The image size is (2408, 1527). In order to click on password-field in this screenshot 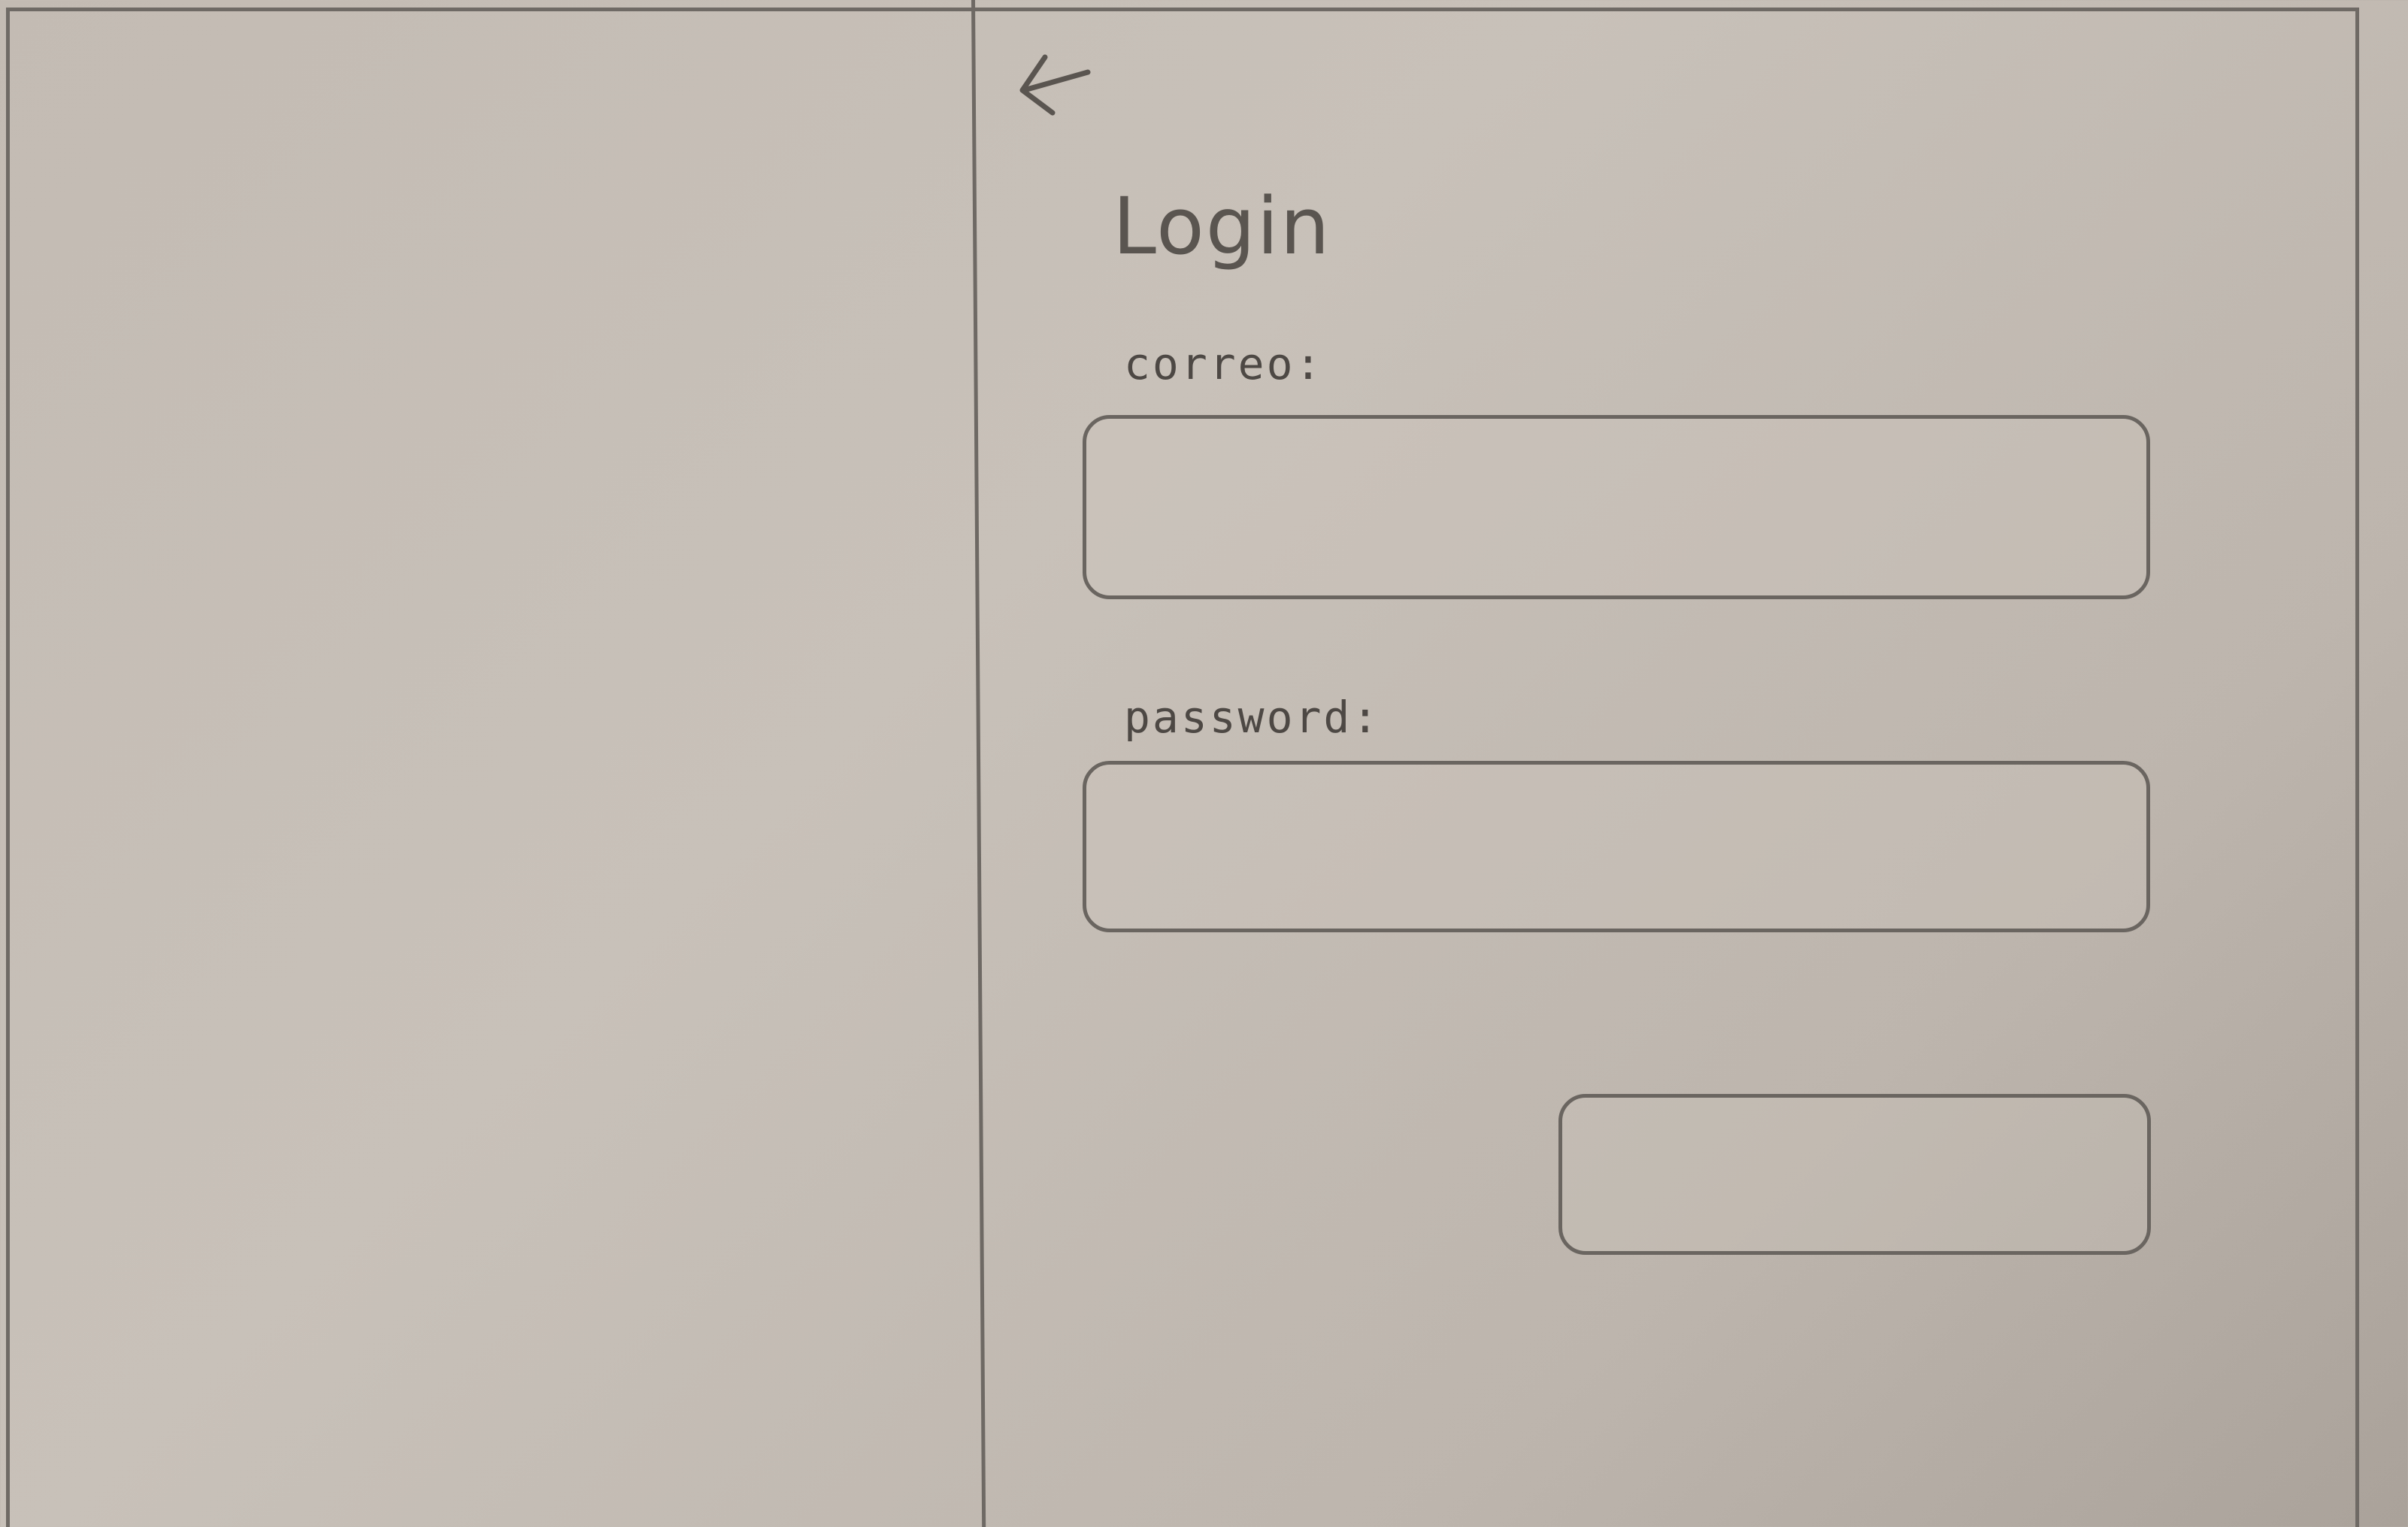, I will do `click(1617, 846)`.